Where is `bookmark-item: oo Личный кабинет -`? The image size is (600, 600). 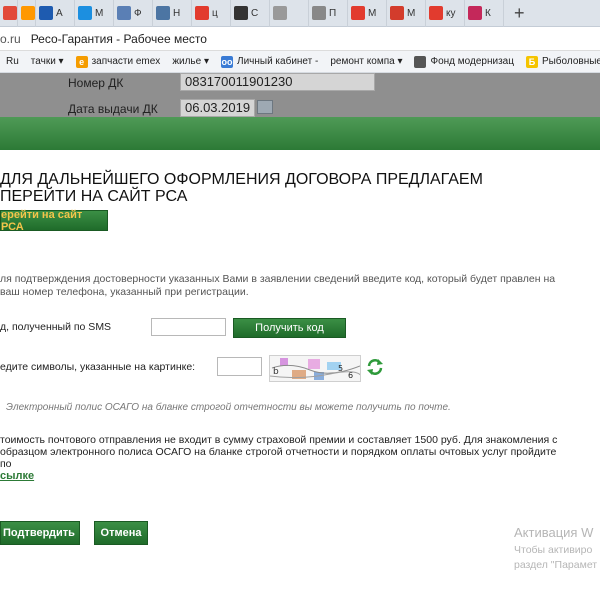
bookmark-item: oo Личный кабинет - is located at coordinates (269, 61).